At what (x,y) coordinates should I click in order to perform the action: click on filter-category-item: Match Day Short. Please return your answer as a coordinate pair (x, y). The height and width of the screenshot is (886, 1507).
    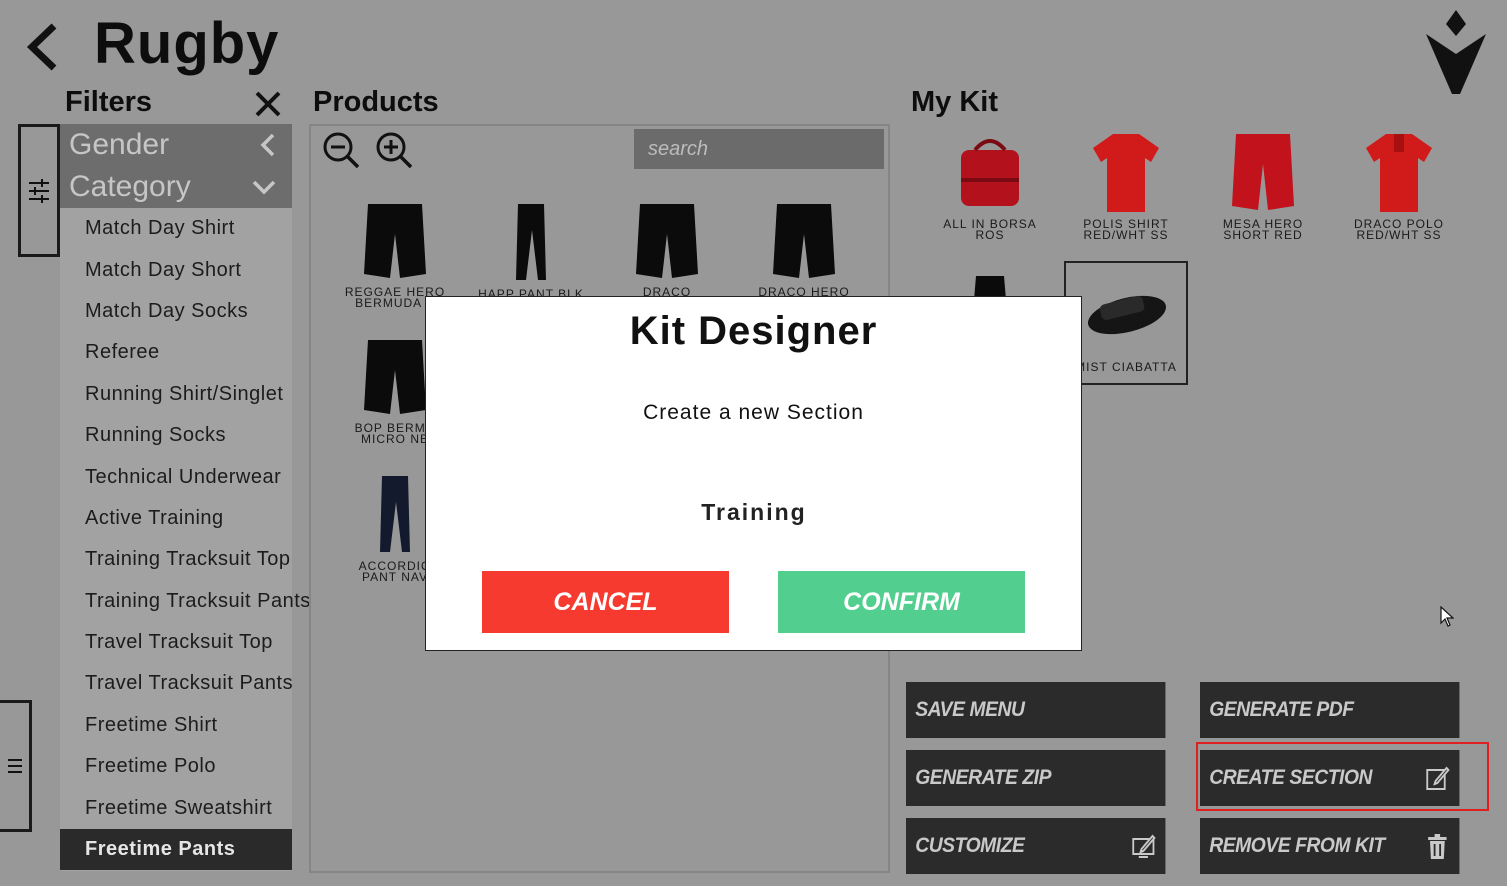
    Looking at the image, I should click on (176, 269).